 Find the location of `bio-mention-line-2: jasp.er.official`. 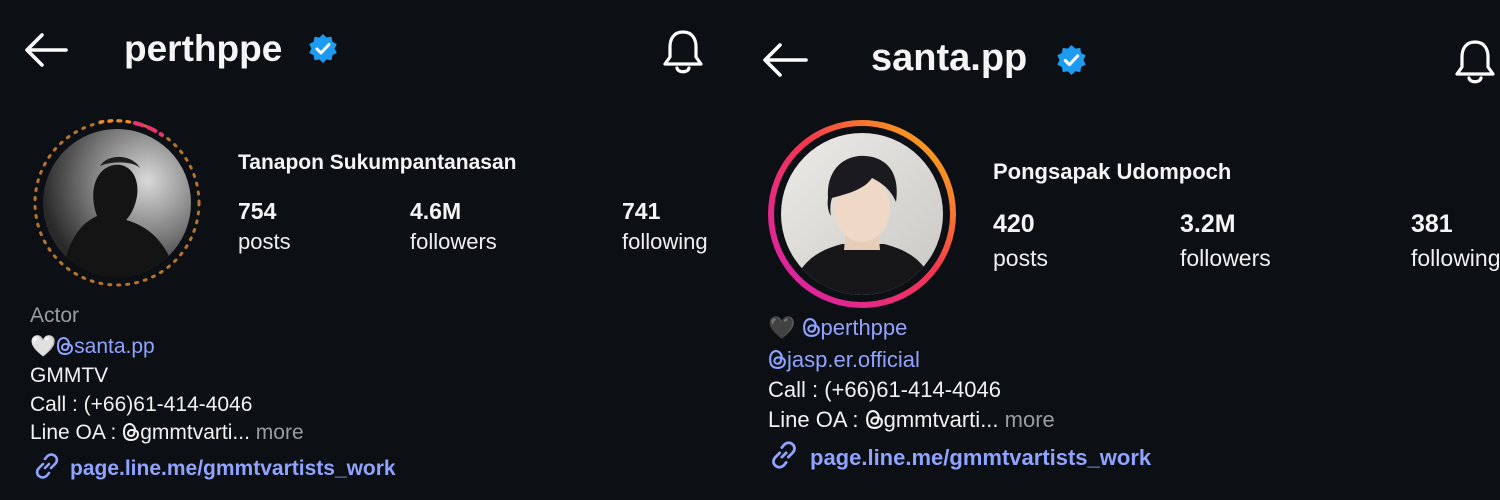

bio-mention-line-2: jasp.er.official is located at coordinates (844, 361).